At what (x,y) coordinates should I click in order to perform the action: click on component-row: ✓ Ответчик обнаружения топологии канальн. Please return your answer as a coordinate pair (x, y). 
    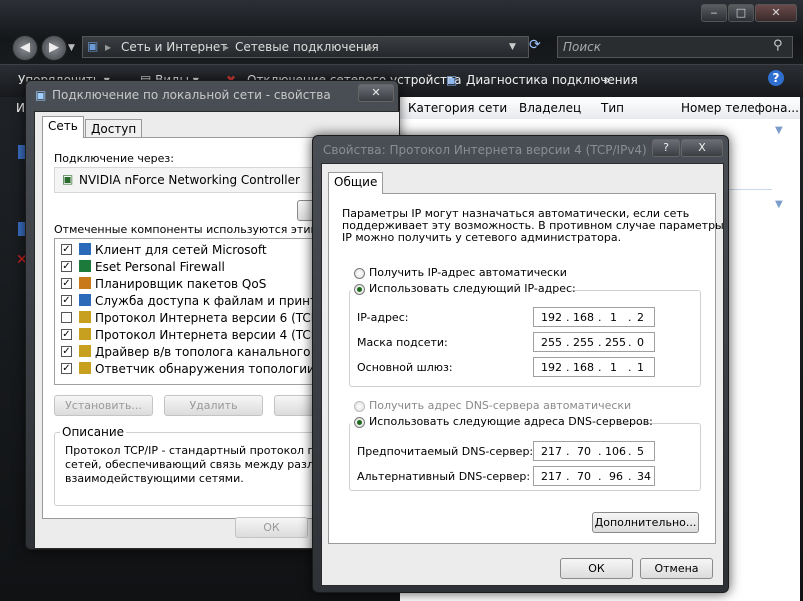
    Looking at the image, I should click on (213, 368).